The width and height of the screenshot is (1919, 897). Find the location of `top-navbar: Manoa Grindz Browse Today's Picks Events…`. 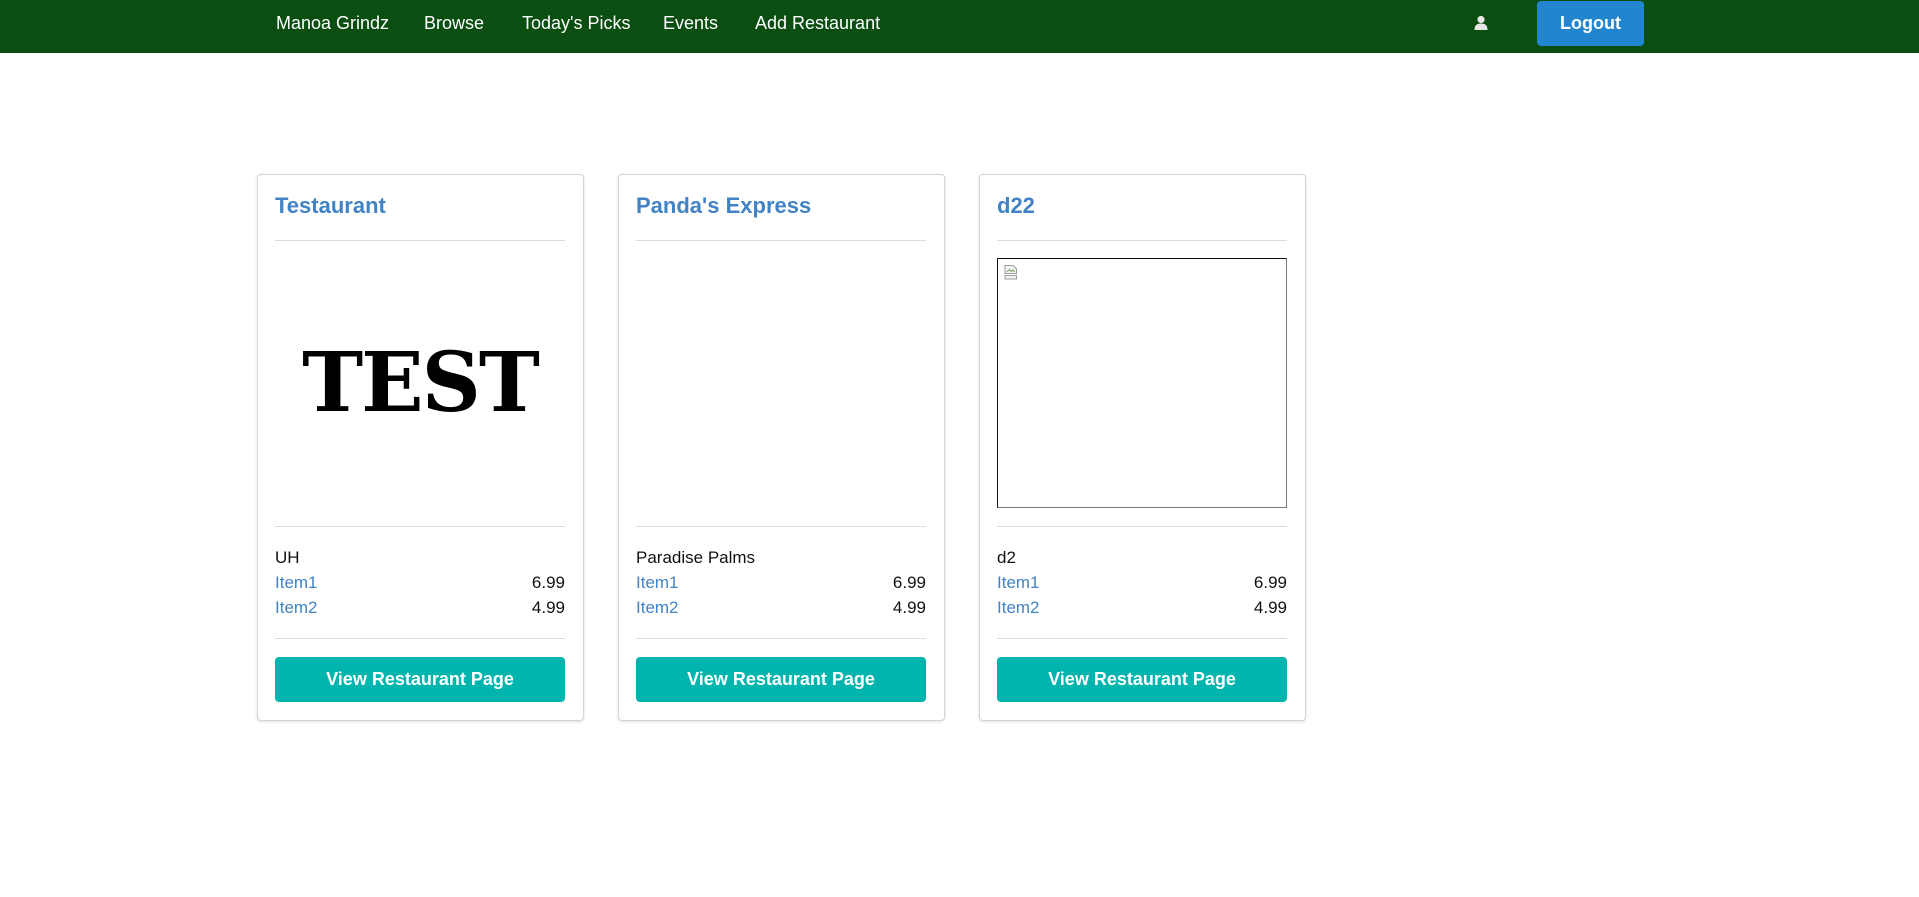

top-navbar: Manoa Grindz Browse Today's Picks Events… is located at coordinates (959, 26).